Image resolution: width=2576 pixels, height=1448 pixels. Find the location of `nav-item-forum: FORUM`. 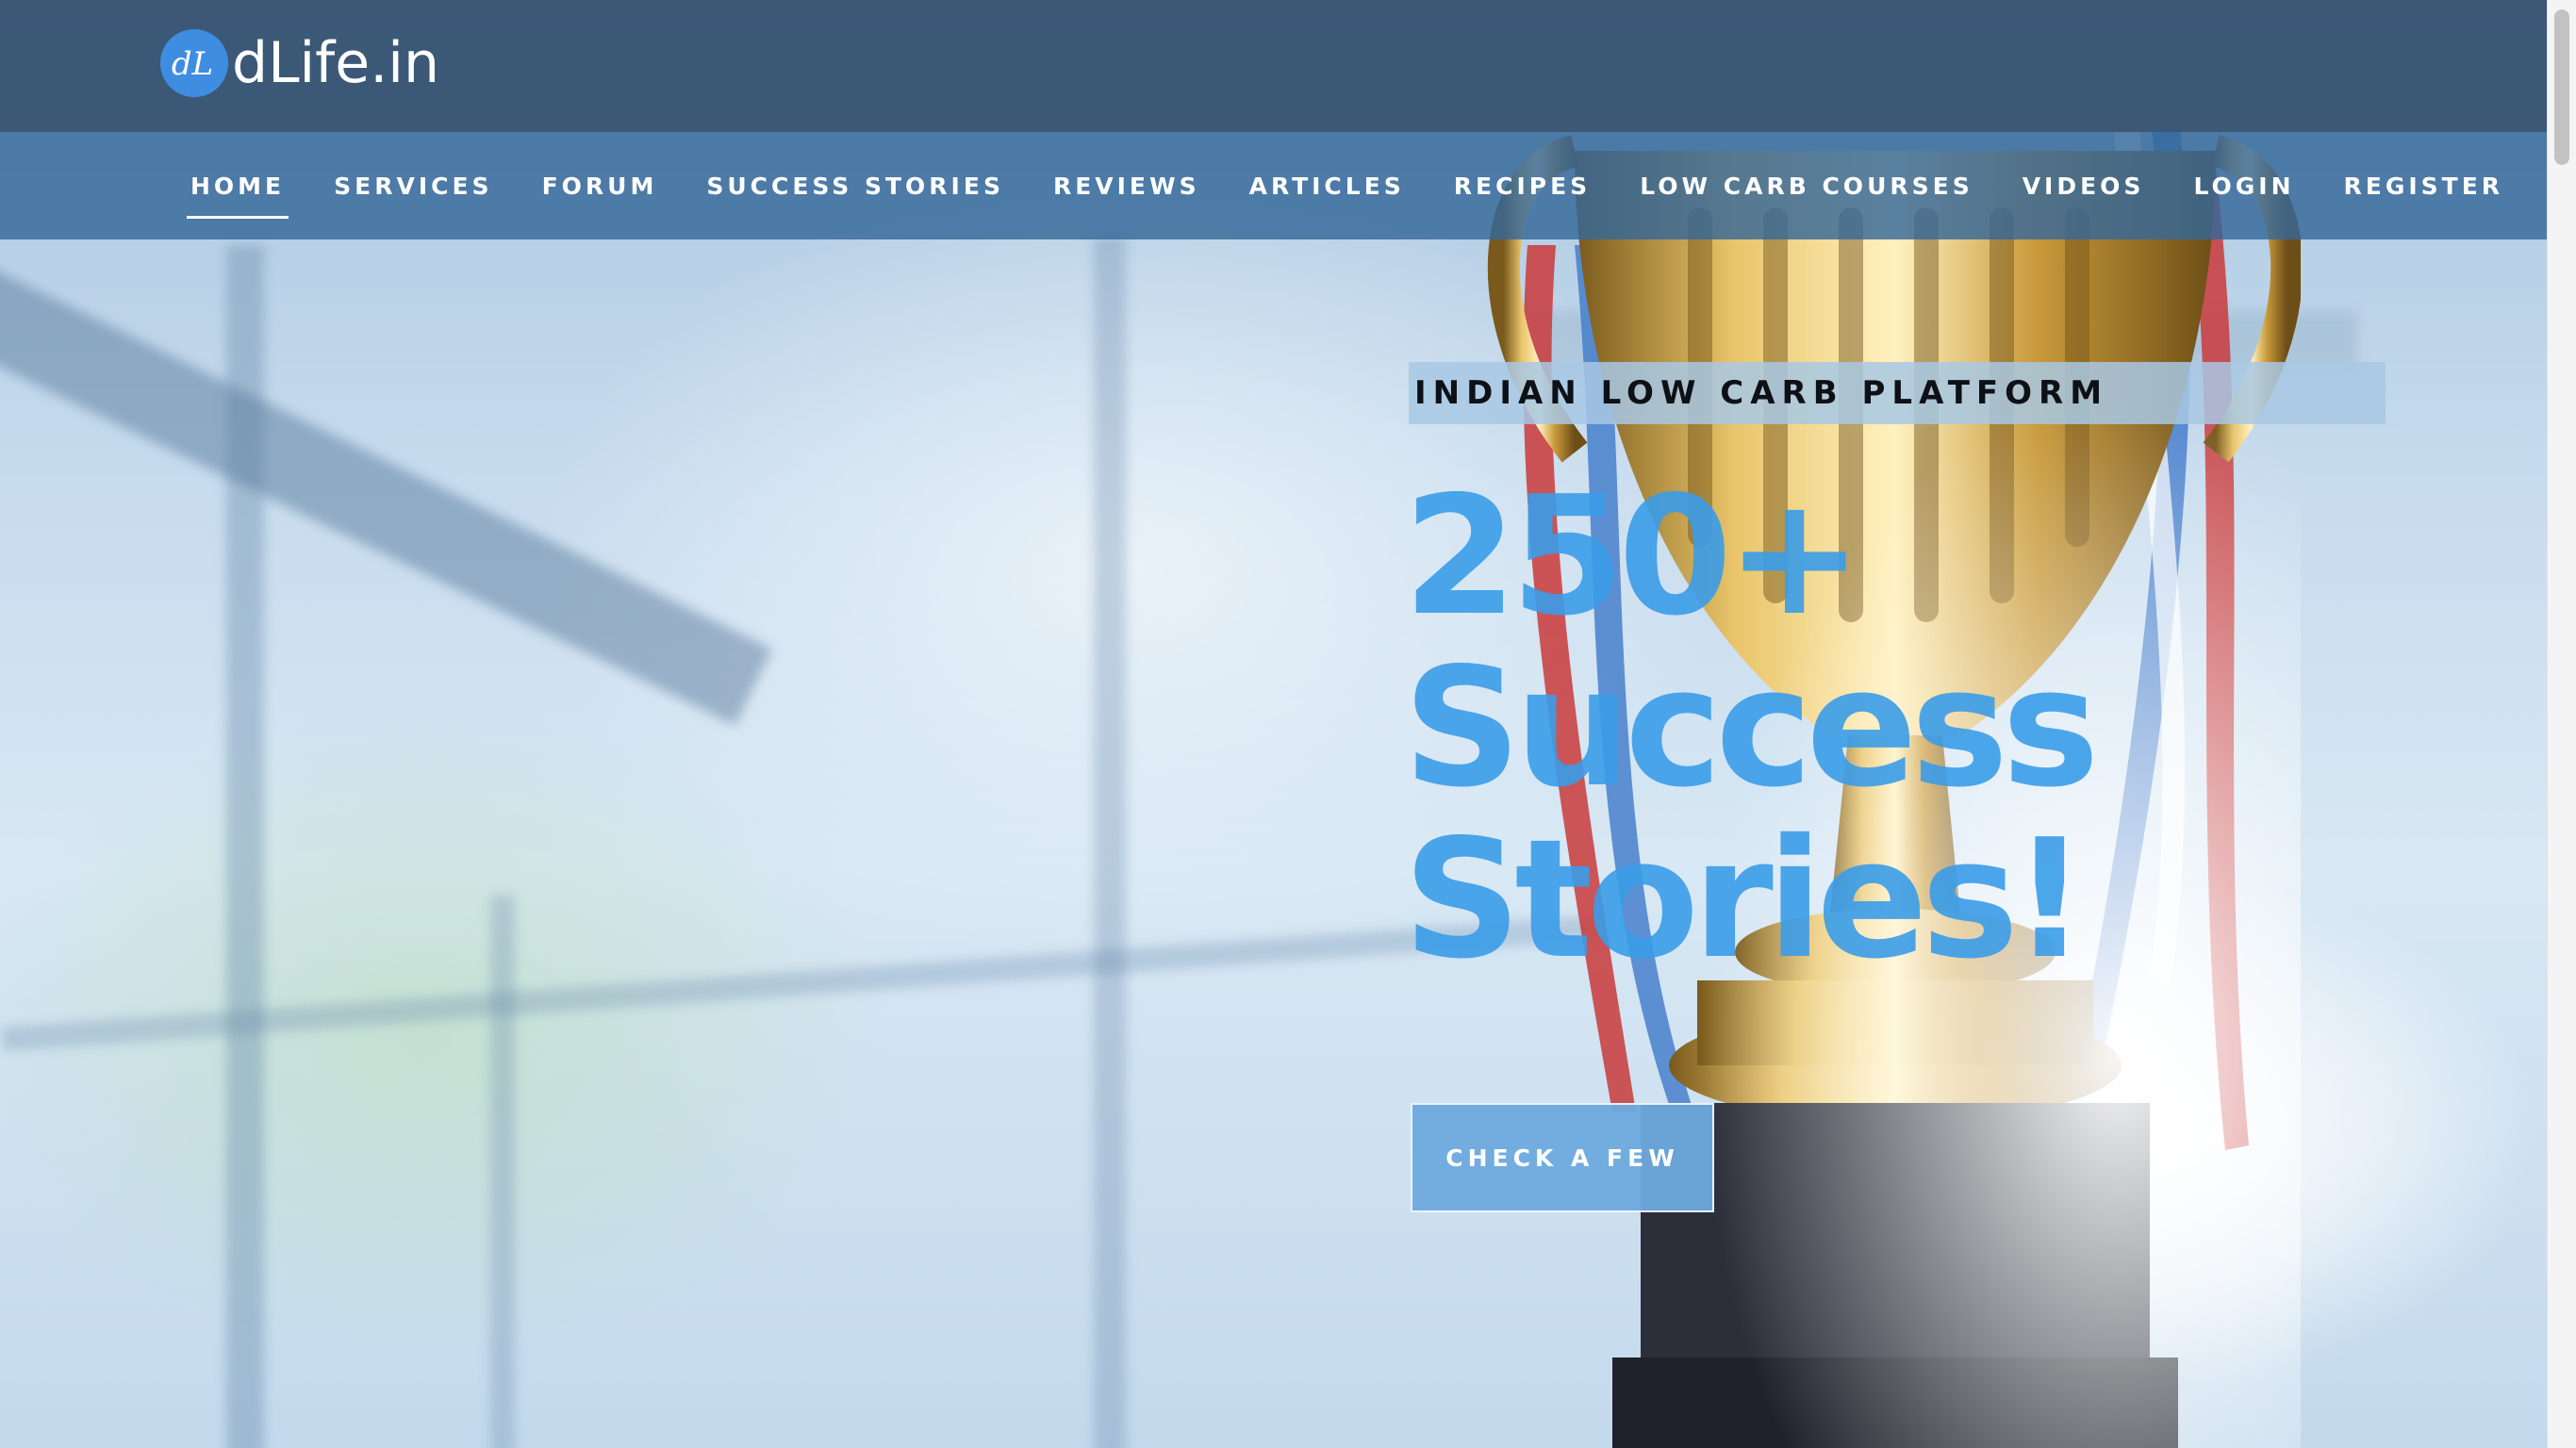

nav-item-forum: FORUM is located at coordinates (600, 186).